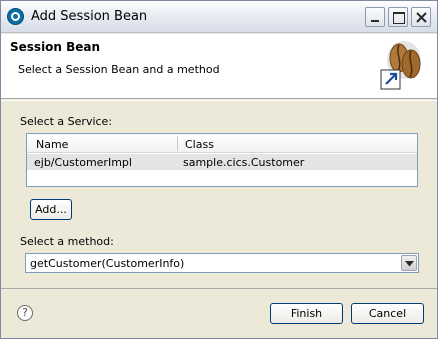  I want to click on minimize-icon, so click(375, 17).